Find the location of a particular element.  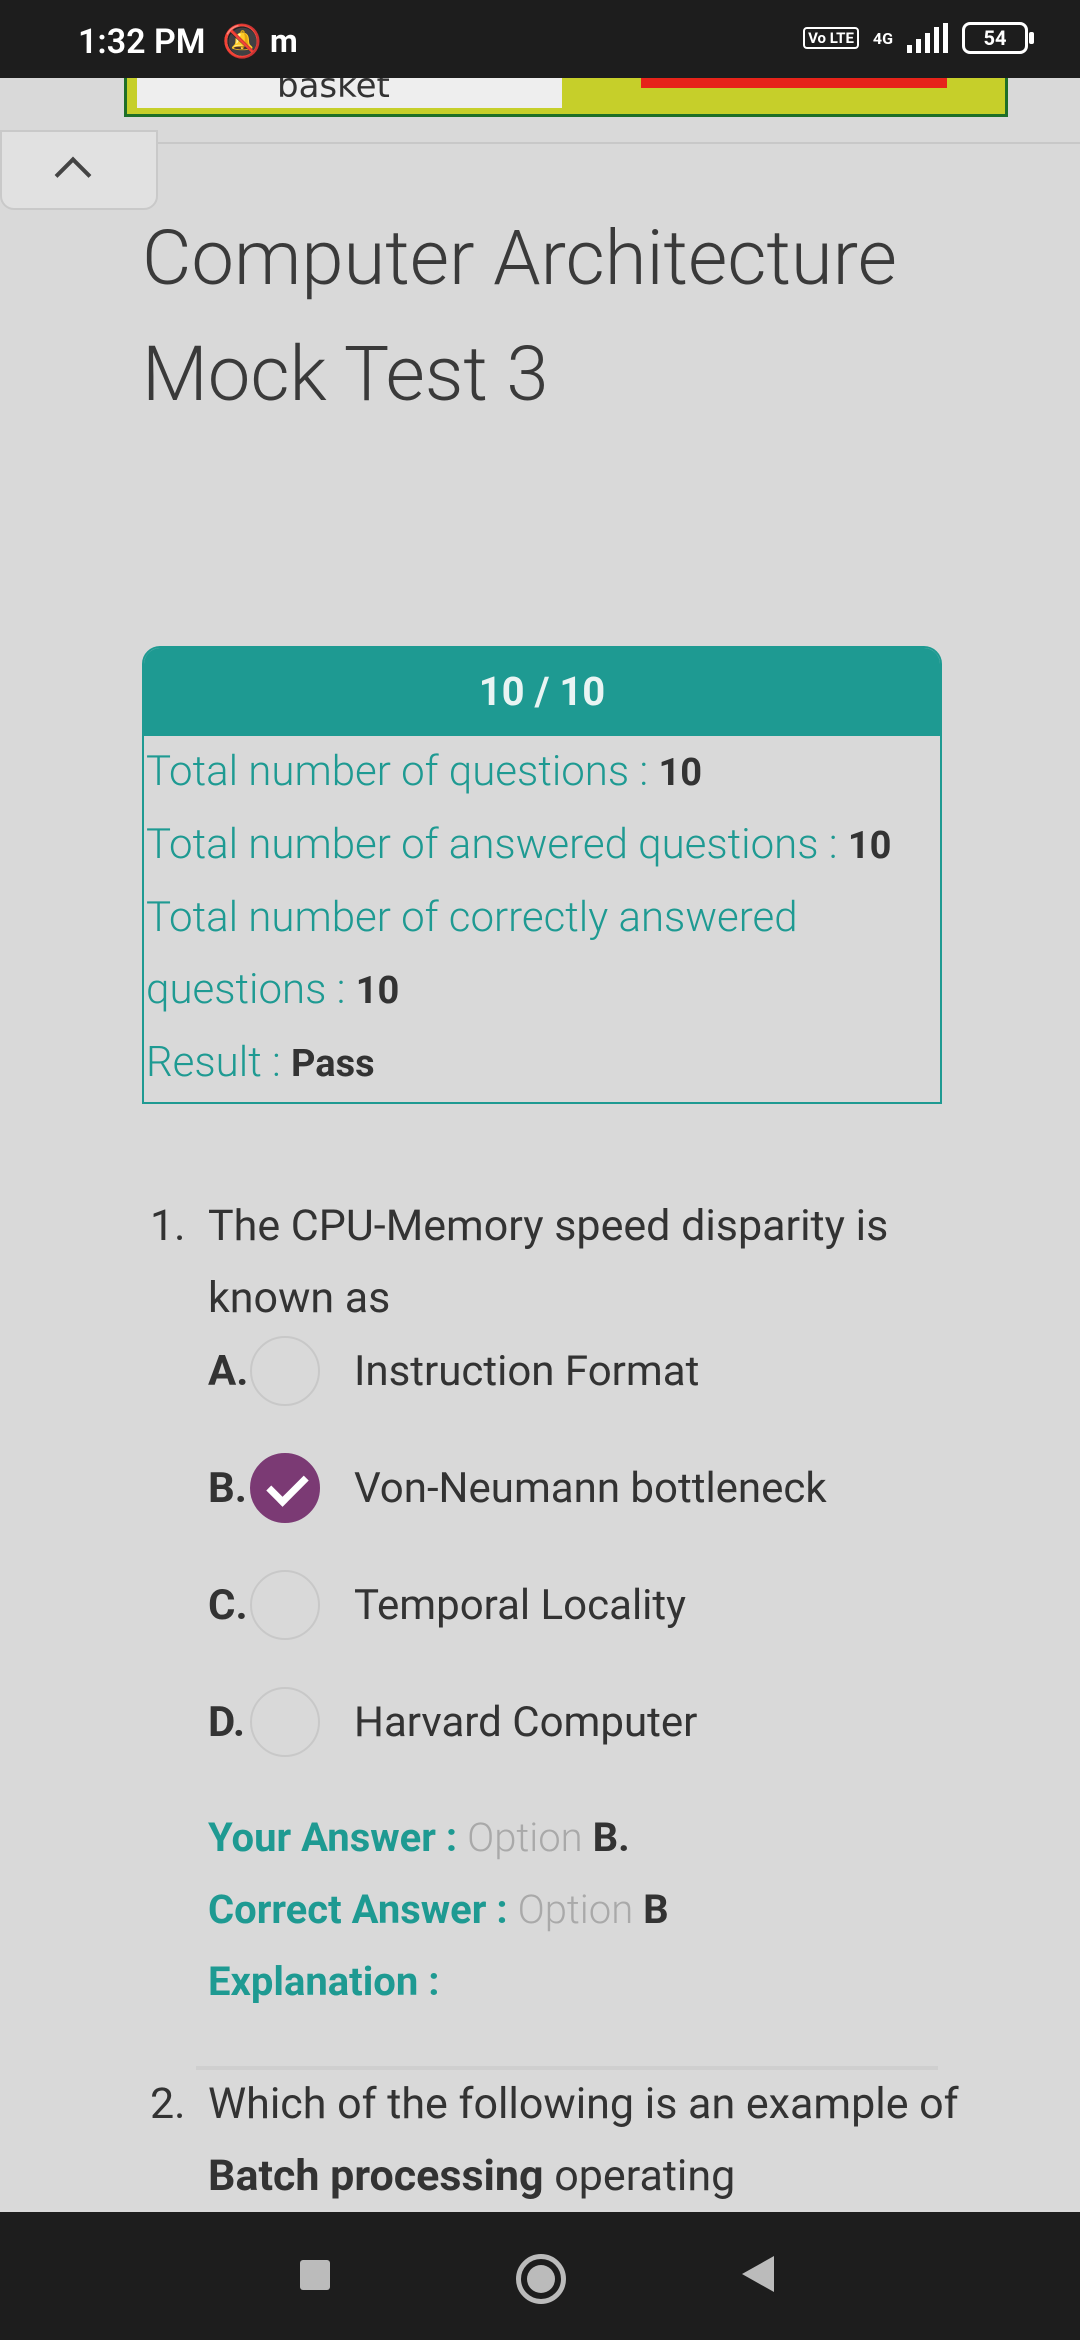

network-type: 4G is located at coordinates (882, 38).